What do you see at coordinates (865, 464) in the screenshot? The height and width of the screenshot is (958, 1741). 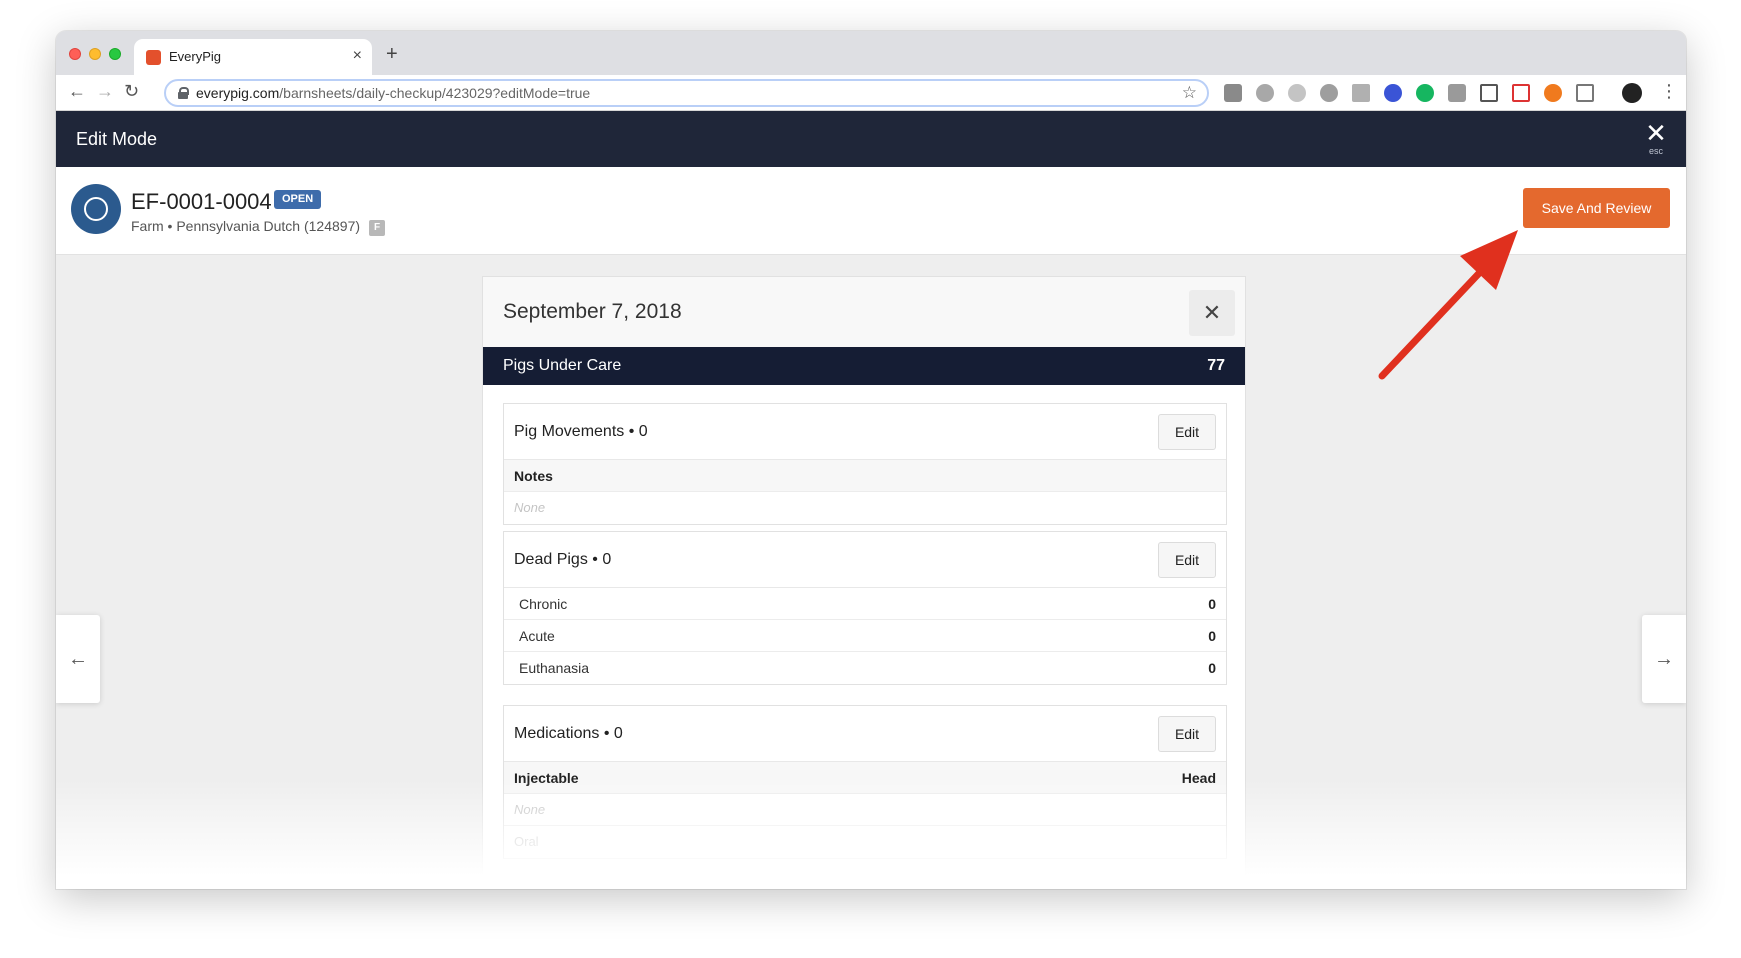 I see `pig-movements-section: Pig Movements • 0 Edit Notes None` at bounding box center [865, 464].